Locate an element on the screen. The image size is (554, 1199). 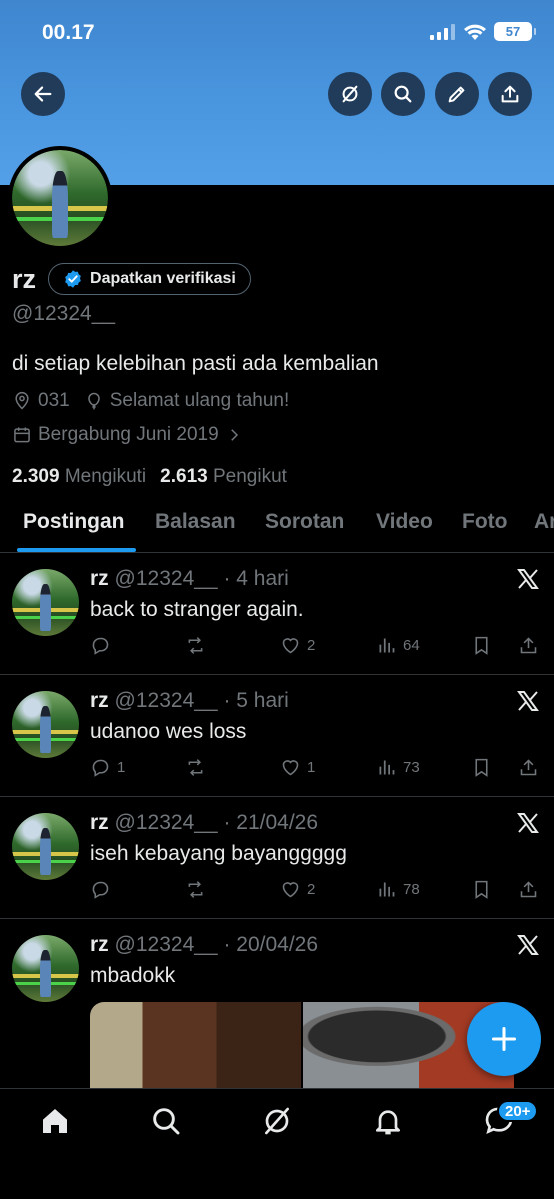
status-time: 00.17 is located at coordinates (68, 32).